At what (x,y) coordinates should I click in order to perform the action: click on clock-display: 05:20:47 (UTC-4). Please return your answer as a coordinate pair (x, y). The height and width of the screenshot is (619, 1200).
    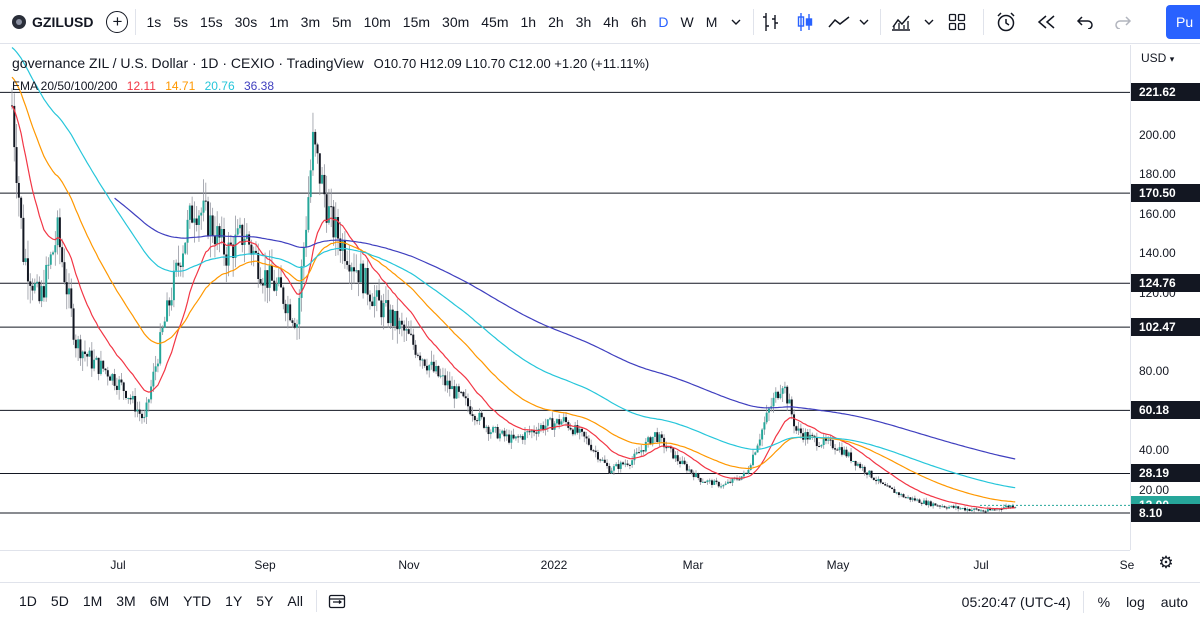
    Looking at the image, I should click on (1016, 602).